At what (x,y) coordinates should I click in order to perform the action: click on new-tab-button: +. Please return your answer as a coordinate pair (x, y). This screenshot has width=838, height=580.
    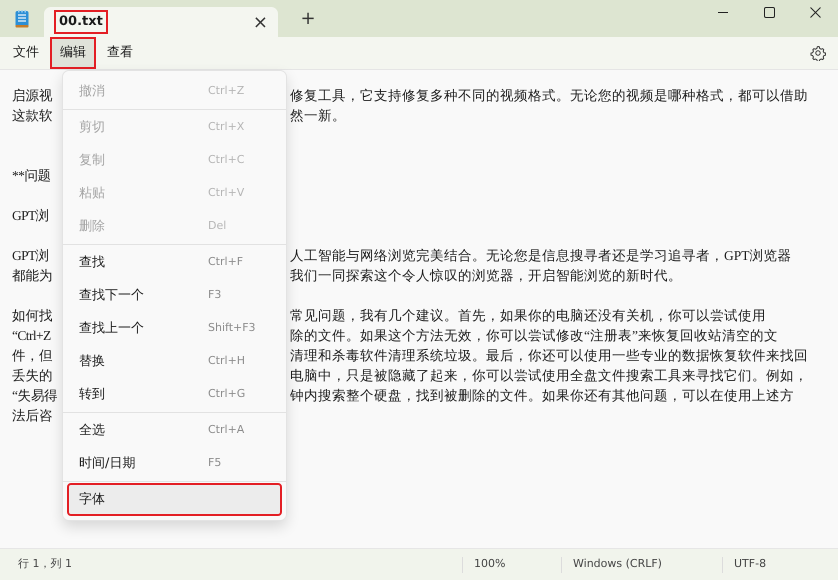
    Looking at the image, I should click on (308, 18).